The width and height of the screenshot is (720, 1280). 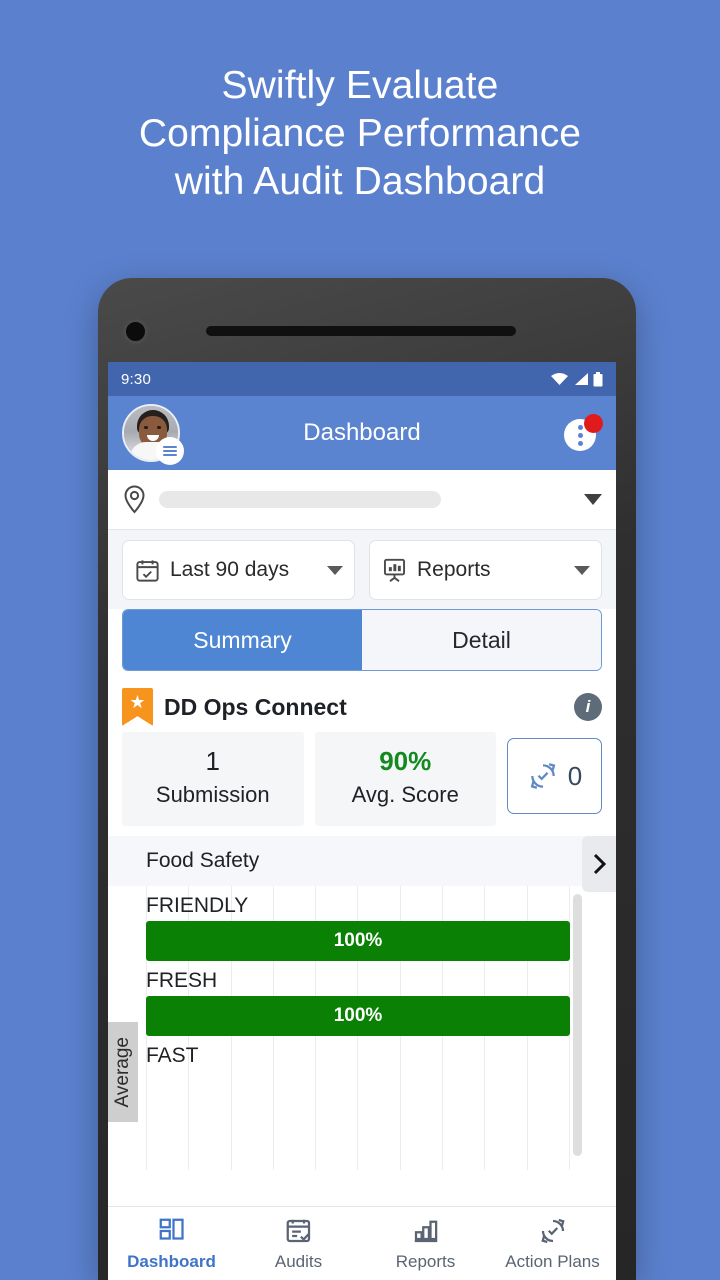 I want to click on action-plans-chip: 0, so click(x=554, y=776).